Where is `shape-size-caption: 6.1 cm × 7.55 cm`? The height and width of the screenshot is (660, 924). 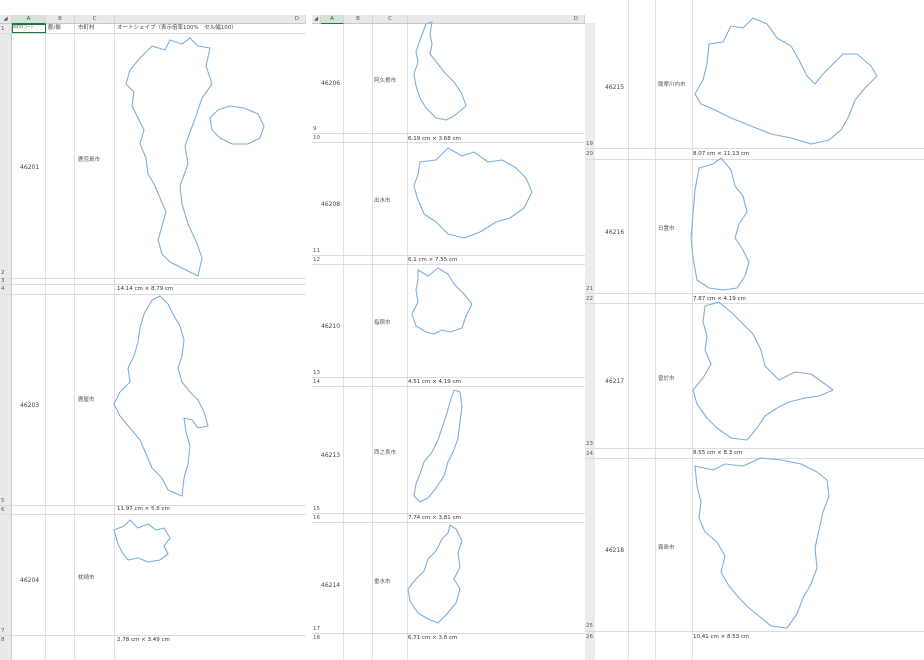 shape-size-caption: 6.1 cm × 7.55 cm is located at coordinates (432, 260).